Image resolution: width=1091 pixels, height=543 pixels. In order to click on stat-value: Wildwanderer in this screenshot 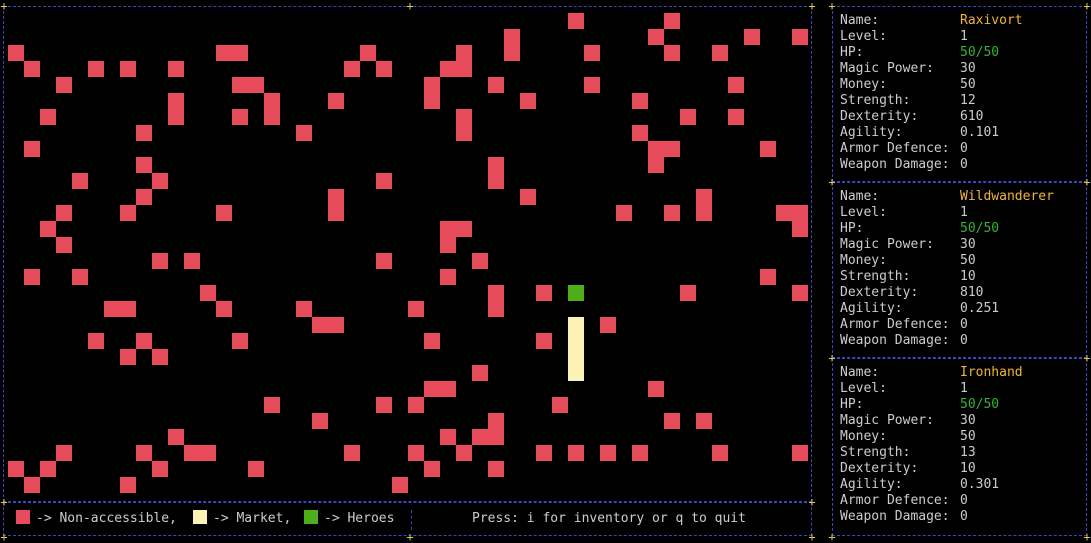, I will do `click(1007, 196)`.